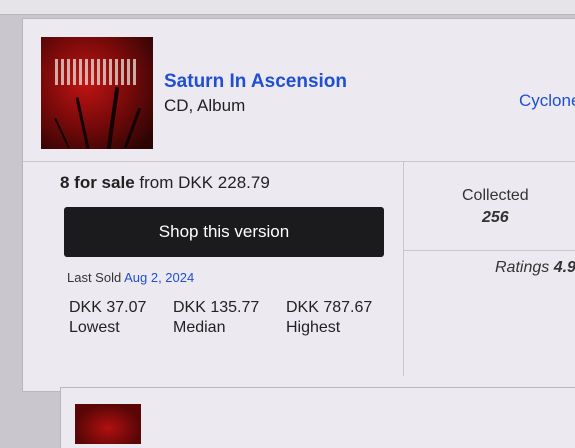  Describe the element at coordinates (317, 417) in the screenshot. I see `next-release-card` at that location.